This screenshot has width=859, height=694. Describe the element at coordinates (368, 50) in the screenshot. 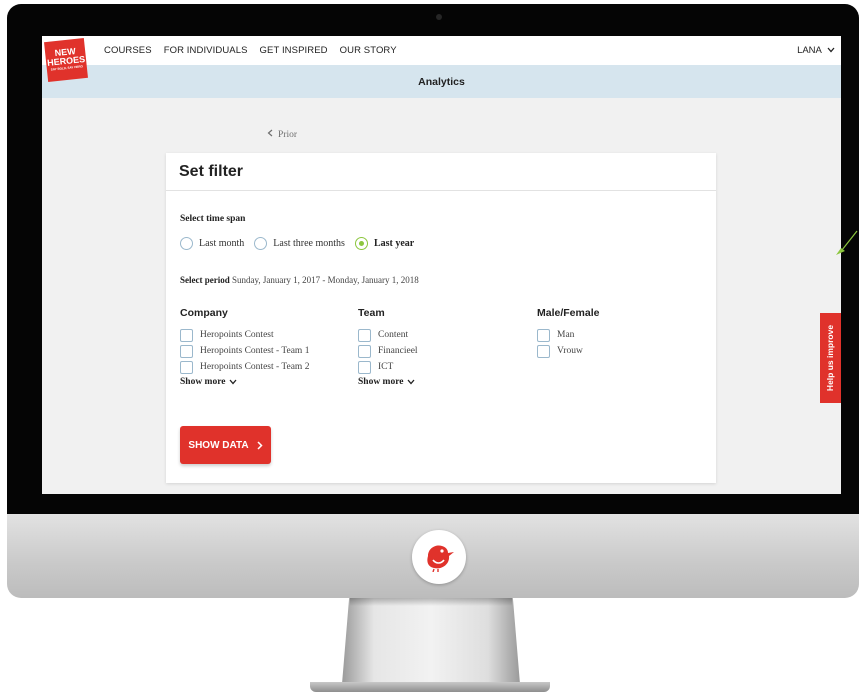

I see `nav-link-our-story: OUR STORY` at that location.